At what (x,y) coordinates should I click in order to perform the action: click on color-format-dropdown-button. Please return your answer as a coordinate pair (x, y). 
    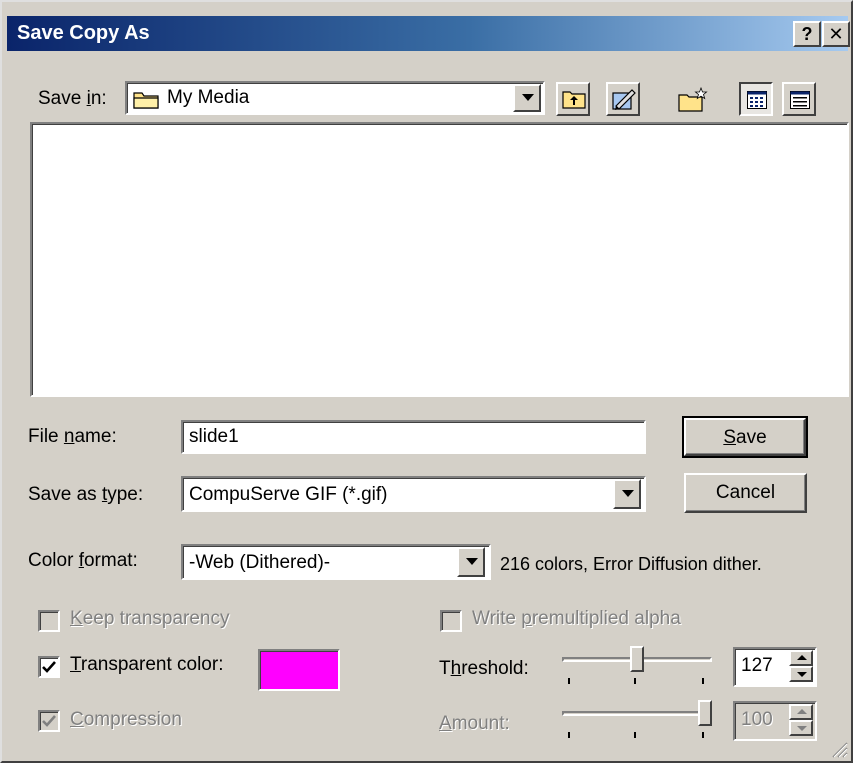
    Looking at the image, I should click on (471, 562).